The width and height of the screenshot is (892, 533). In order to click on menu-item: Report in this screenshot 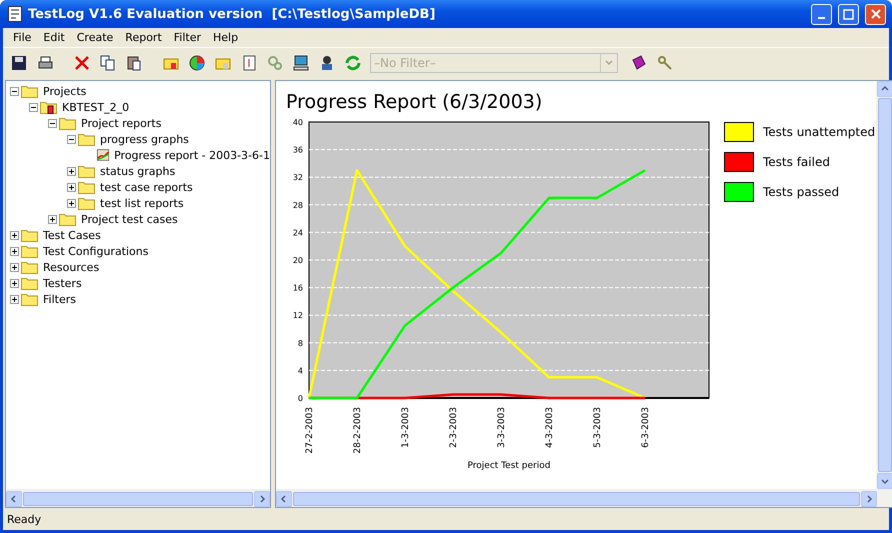, I will do `click(143, 37)`.